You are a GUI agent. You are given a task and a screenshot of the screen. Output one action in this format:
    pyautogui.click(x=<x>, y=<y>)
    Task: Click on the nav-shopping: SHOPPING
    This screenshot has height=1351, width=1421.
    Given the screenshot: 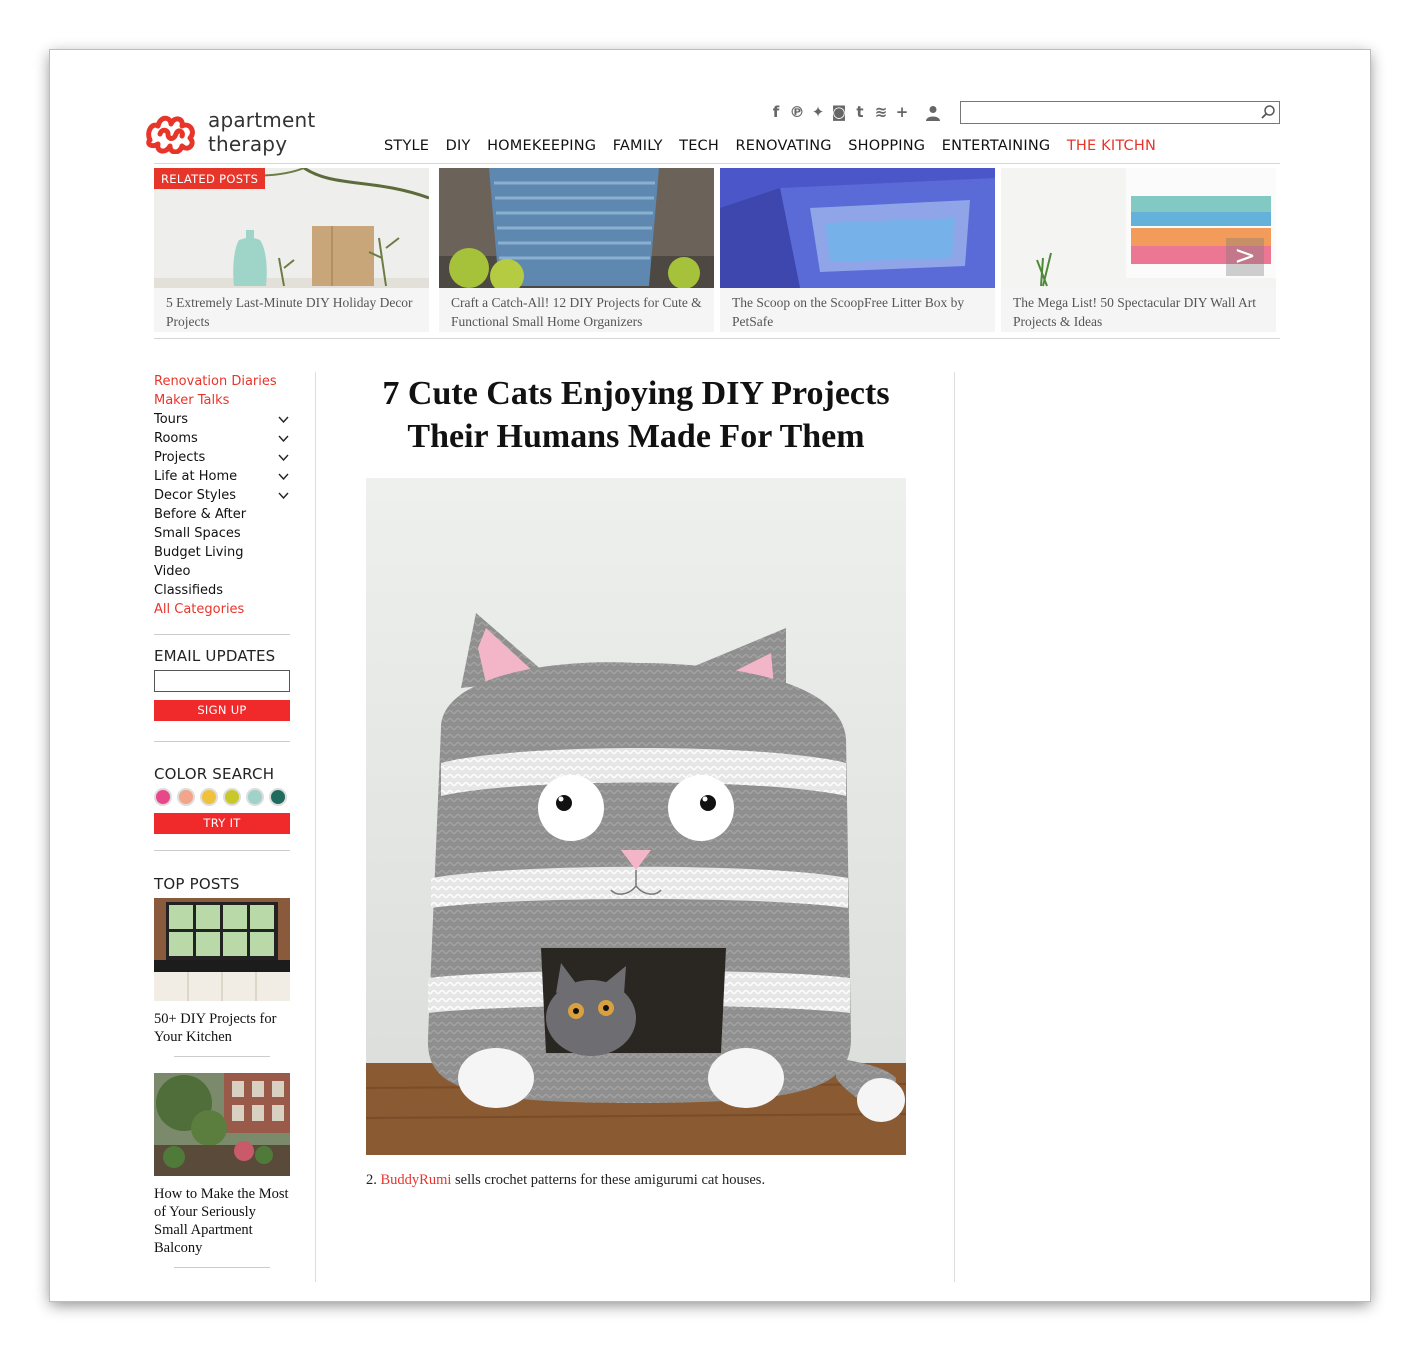 What is the action you would take?
    pyautogui.click(x=886, y=146)
    